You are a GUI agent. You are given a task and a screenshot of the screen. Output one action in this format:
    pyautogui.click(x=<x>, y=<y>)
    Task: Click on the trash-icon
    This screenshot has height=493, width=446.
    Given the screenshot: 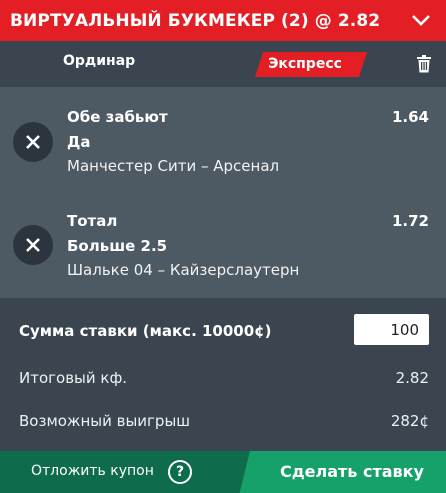 What is the action you would take?
    pyautogui.click(x=424, y=64)
    